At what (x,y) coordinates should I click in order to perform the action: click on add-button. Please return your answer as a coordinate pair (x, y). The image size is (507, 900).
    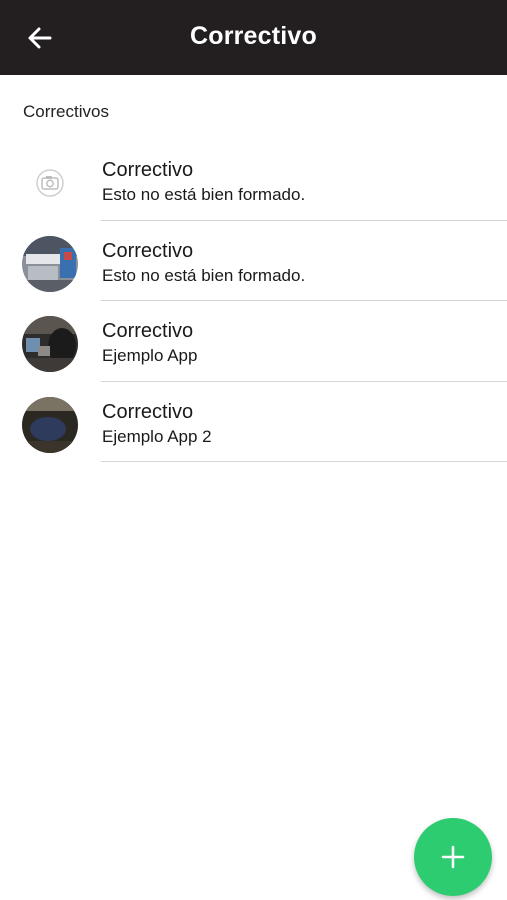
    Looking at the image, I should click on (453, 857).